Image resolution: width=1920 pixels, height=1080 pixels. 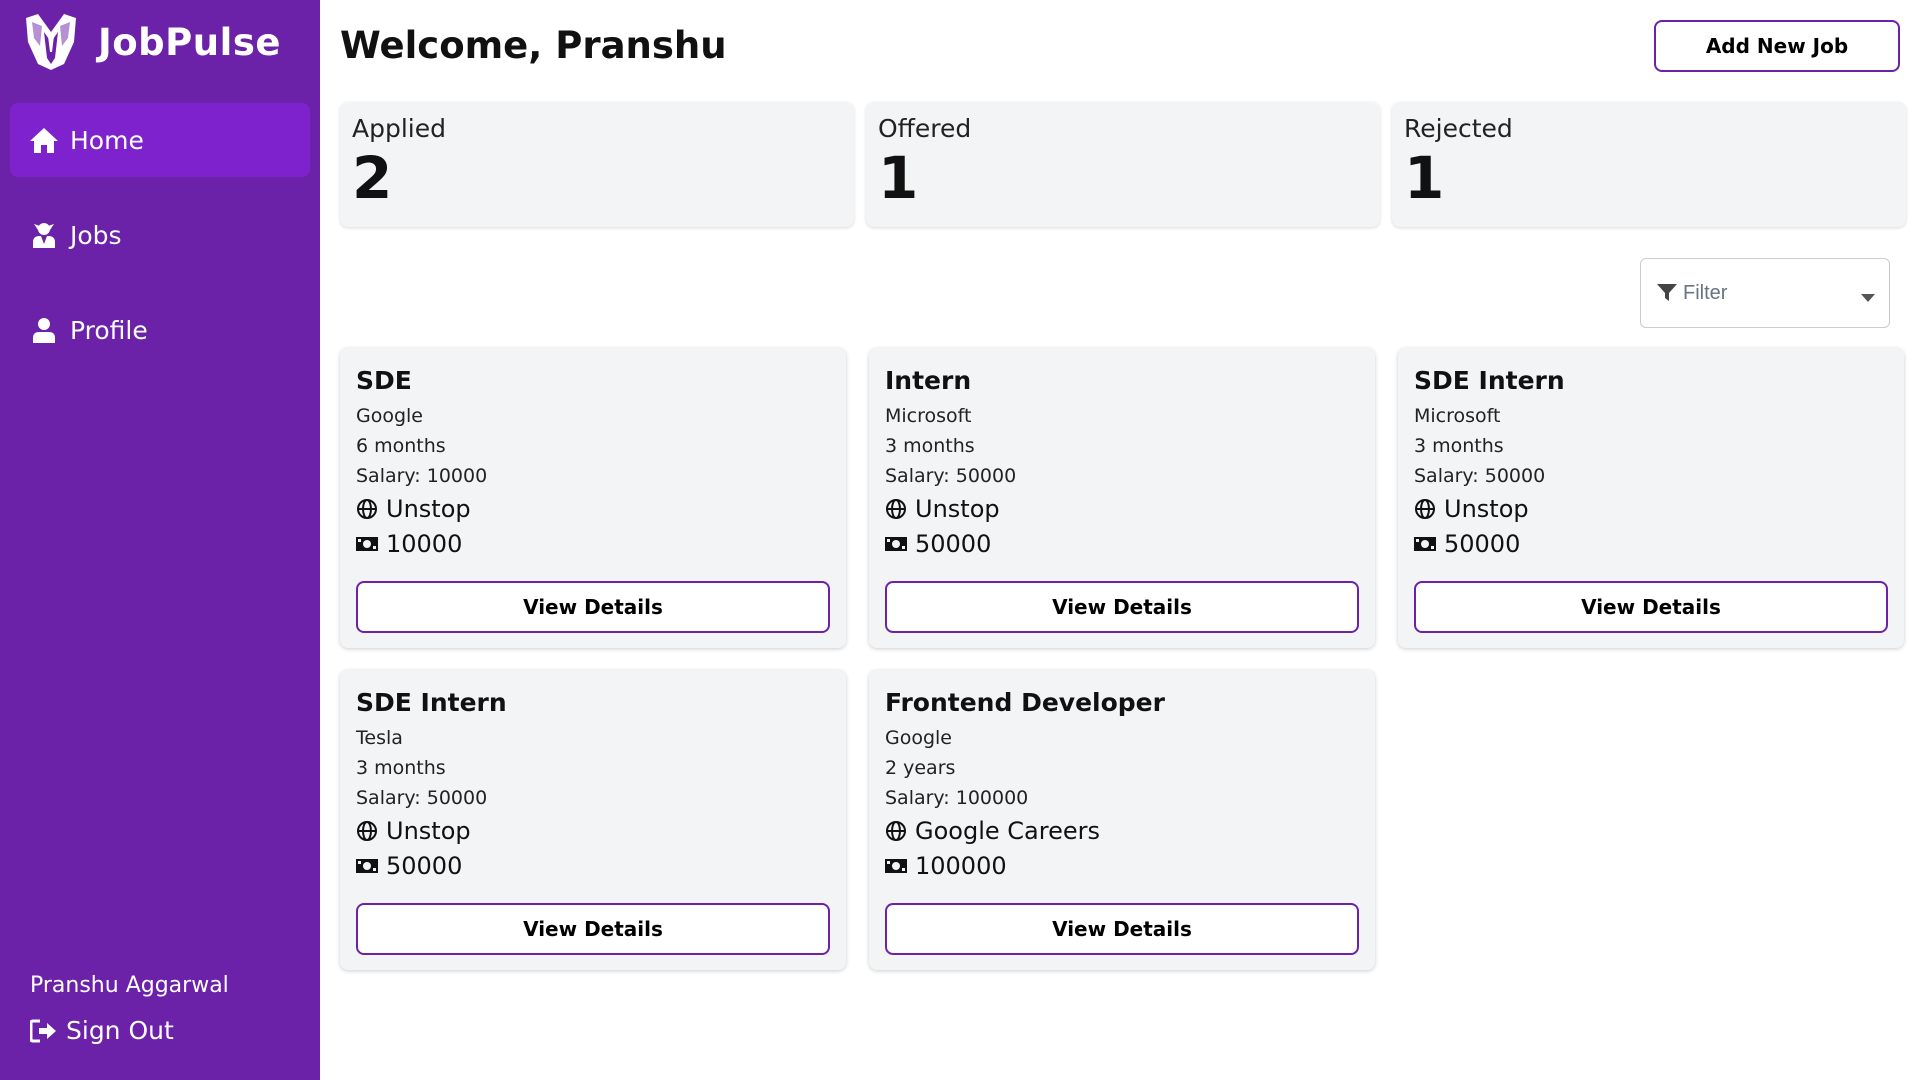 I want to click on nav-item-label: Jobs, so click(x=96, y=235).